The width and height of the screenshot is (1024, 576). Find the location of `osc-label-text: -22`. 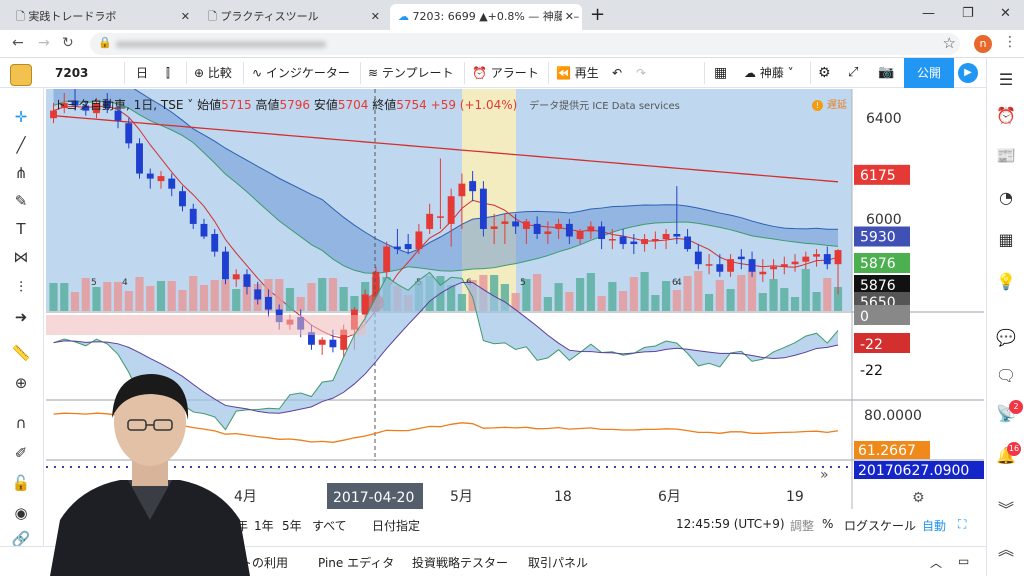

osc-label-text: -22 is located at coordinates (871, 371).